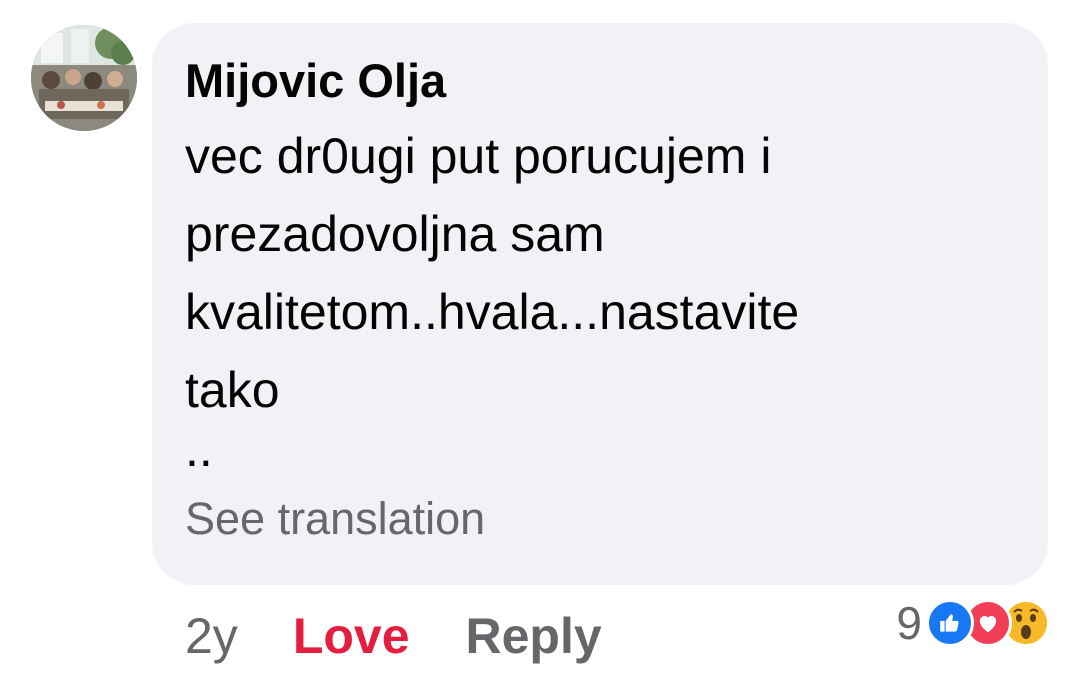  Describe the element at coordinates (950, 623) in the screenshot. I see `like-icon` at that location.